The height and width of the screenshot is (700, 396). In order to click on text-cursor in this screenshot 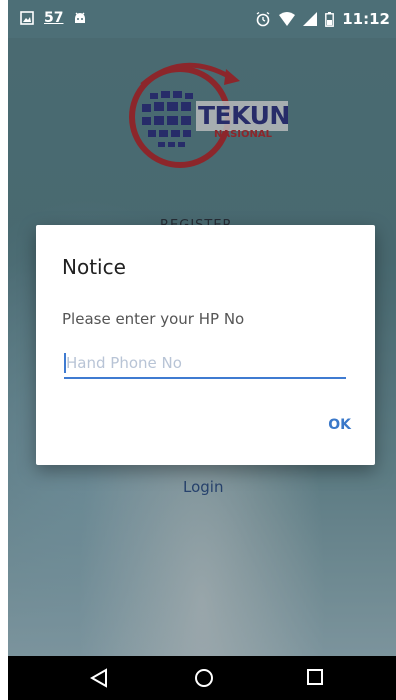, I will do `click(65, 363)`.